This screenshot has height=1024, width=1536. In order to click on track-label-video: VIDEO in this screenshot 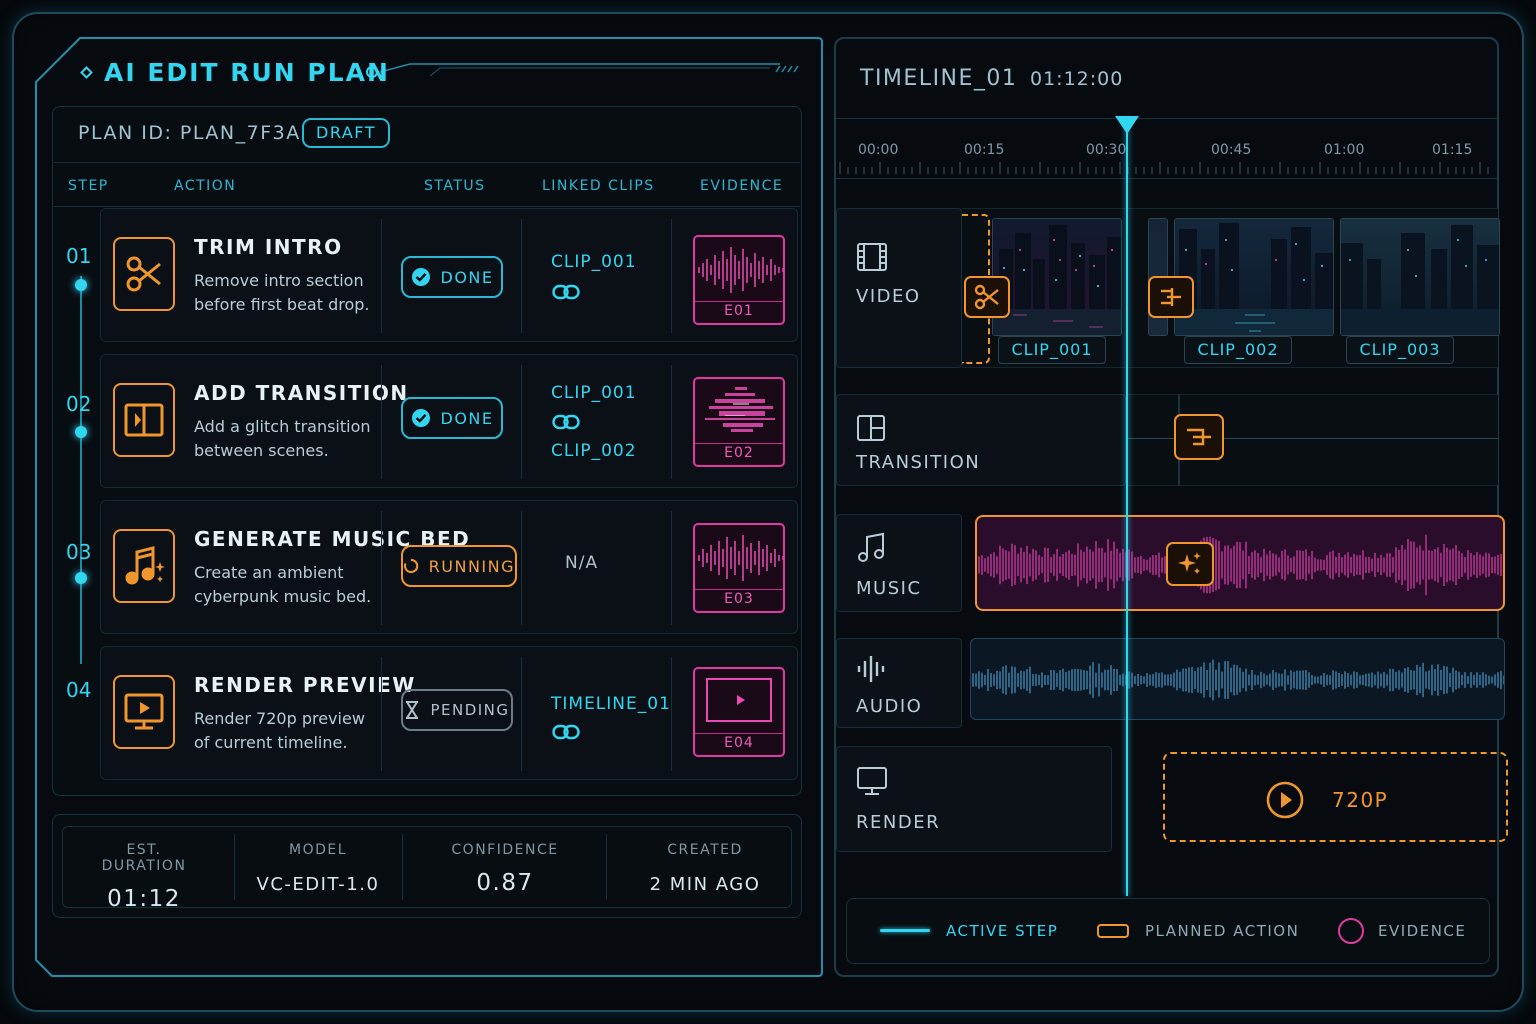, I will do `click(888, 296)`.